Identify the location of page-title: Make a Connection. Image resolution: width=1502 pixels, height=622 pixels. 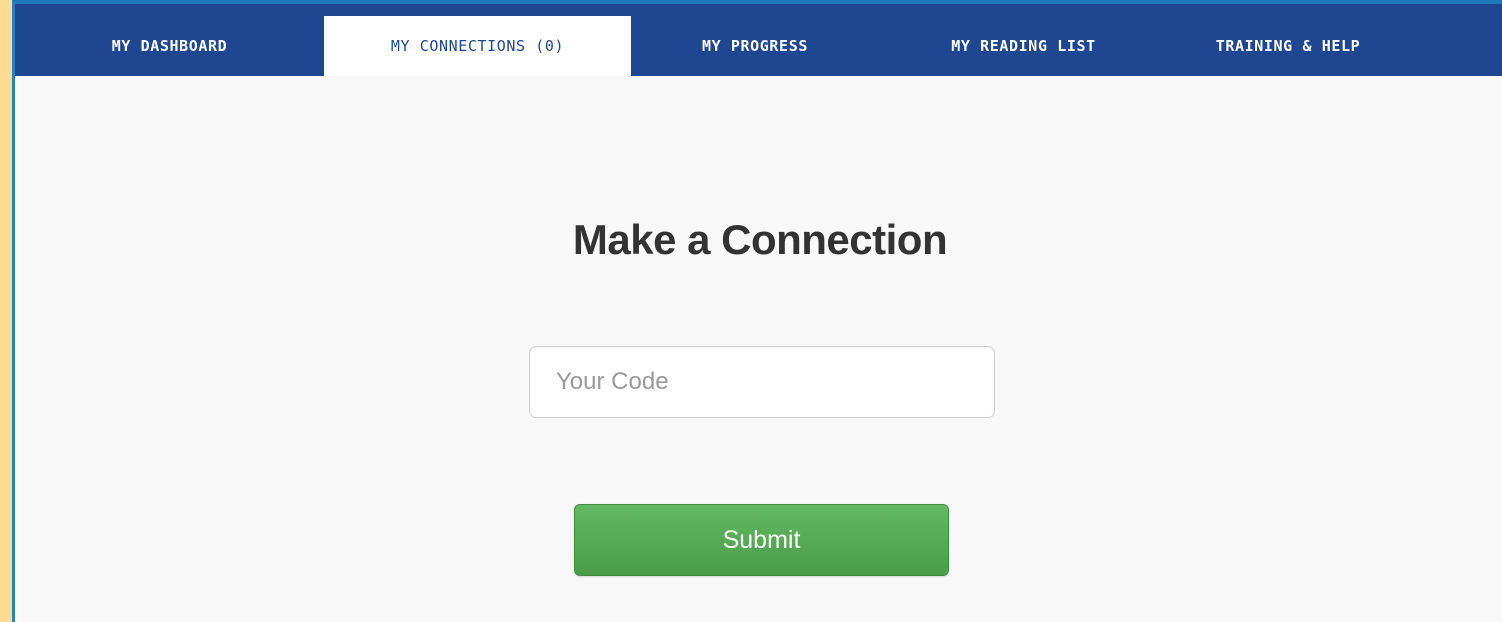
(760, 239).